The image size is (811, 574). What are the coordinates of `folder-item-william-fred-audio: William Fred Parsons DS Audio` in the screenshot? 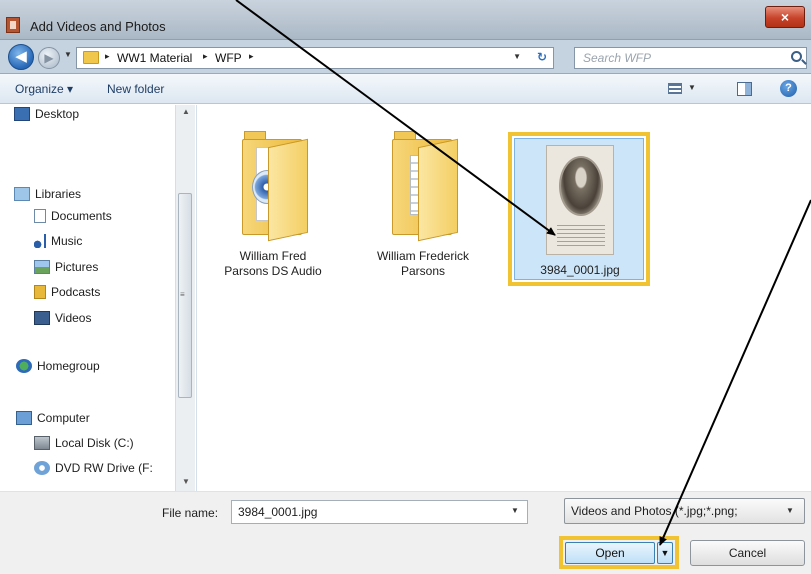 It's located at (273, 202).